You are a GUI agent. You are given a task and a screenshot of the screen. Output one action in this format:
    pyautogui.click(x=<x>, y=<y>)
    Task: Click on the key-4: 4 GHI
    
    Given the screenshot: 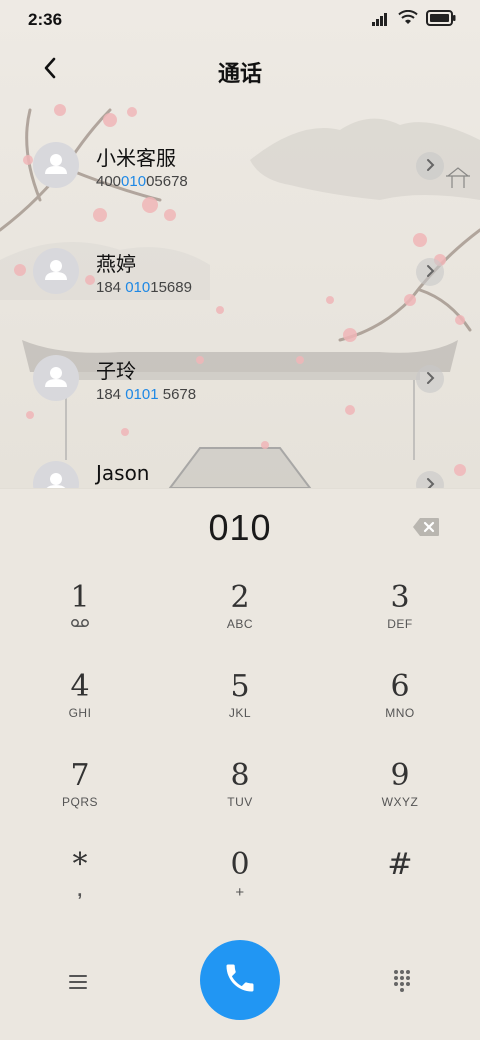 What is the action you would take?
    pyautogui.click(x=80, y=710)
    